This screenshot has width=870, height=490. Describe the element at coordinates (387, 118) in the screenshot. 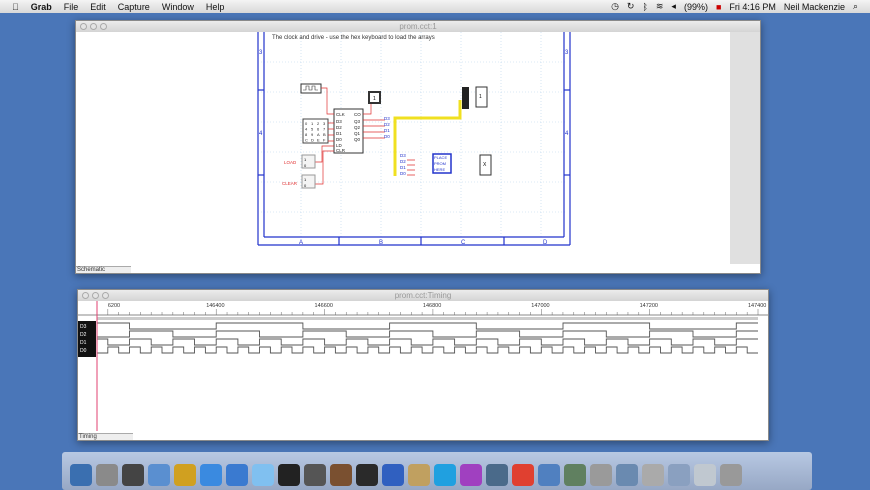

I see `bus-label: D3` at that location.